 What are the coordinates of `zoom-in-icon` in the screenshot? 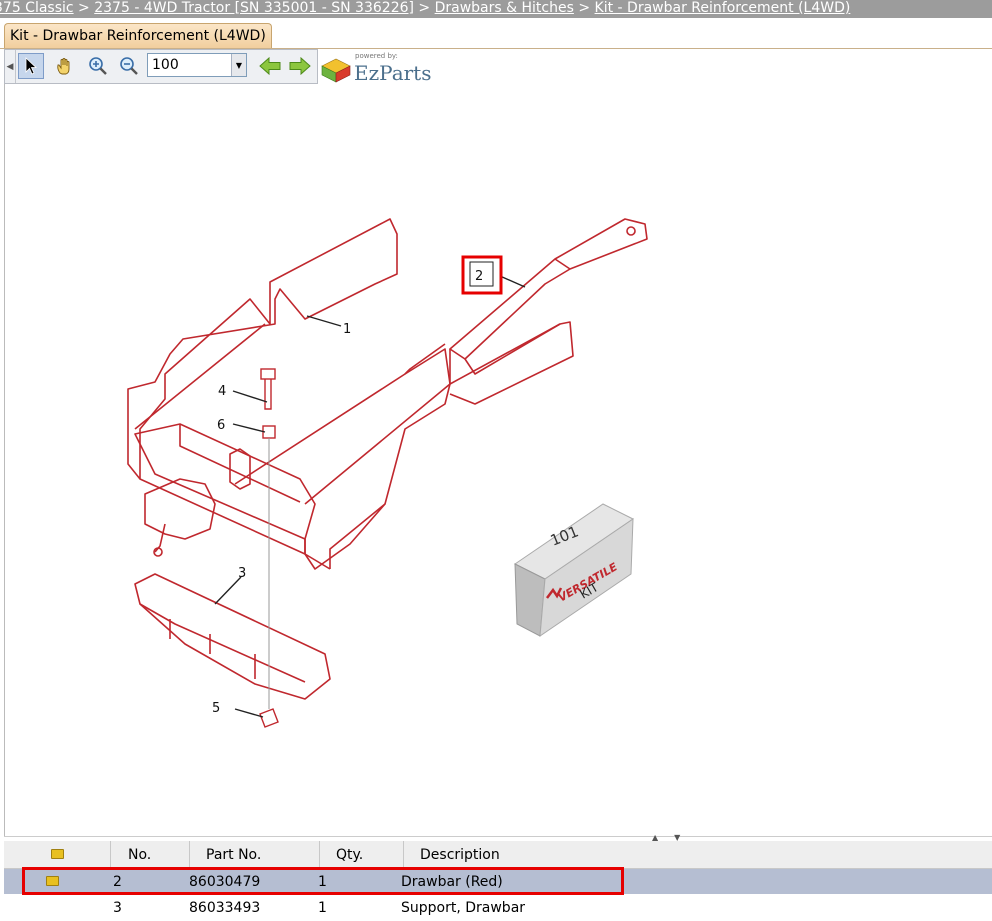 It's located at (98, 66).